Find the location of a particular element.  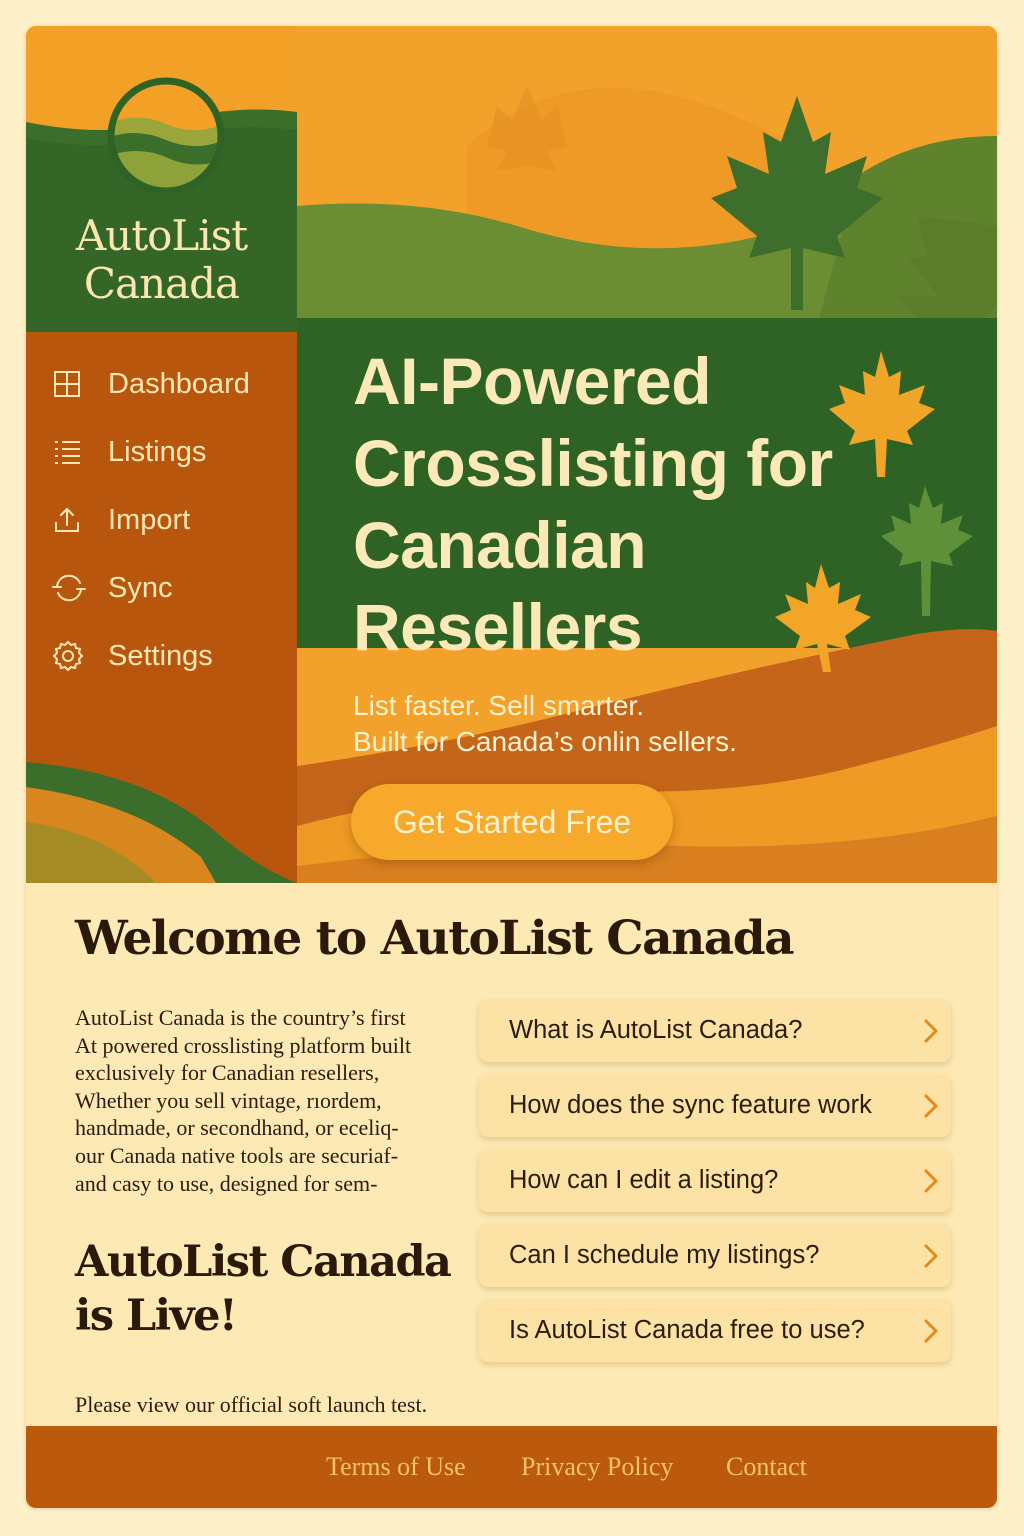

faq-question: What is AutoList Canada? is located at coordinates (656, 1030).